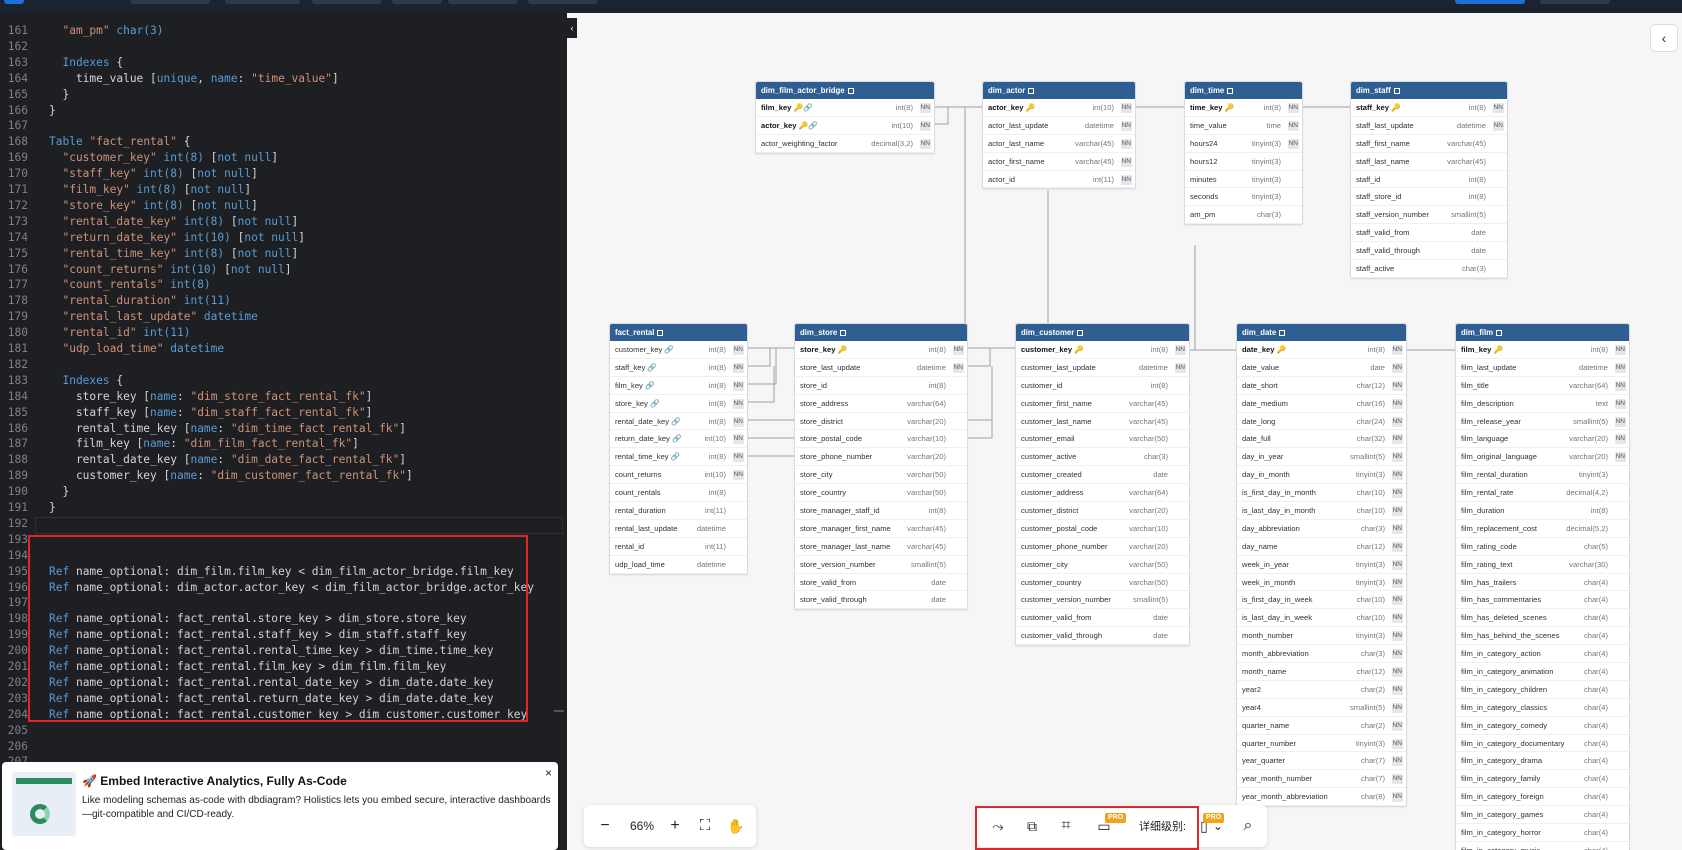 The height and width of the screenshot is (850, 1682). Describe the element at coordinates (881, 565) in the screenshot. I see `field-row: store_version_number smallint(5) NN` at that location.